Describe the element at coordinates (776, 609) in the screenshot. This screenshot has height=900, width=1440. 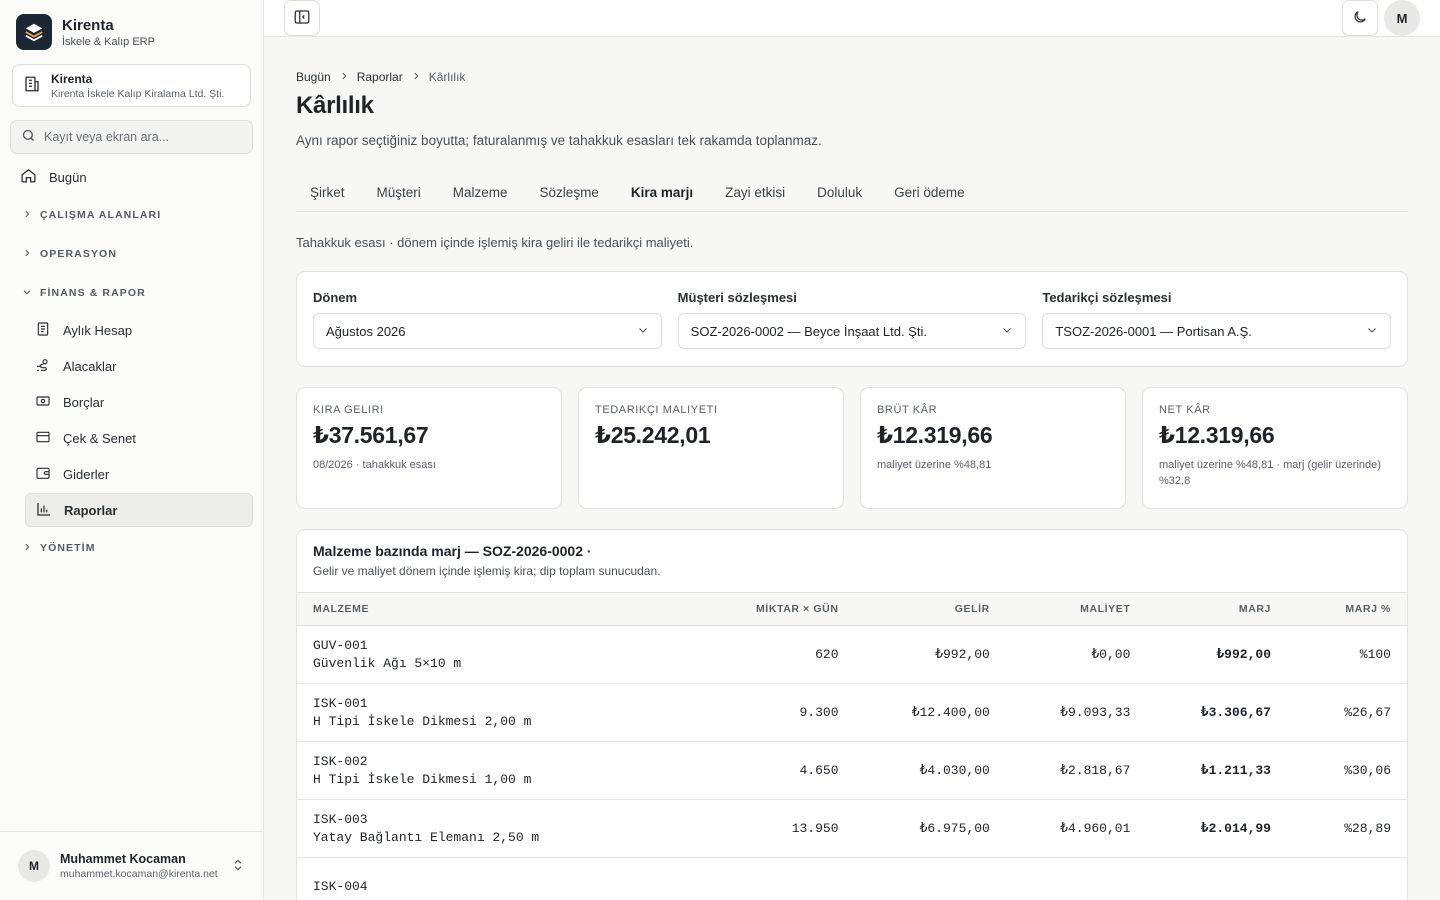
I see `column-header-qty-days: MİKTAR × GÜN` at that location.